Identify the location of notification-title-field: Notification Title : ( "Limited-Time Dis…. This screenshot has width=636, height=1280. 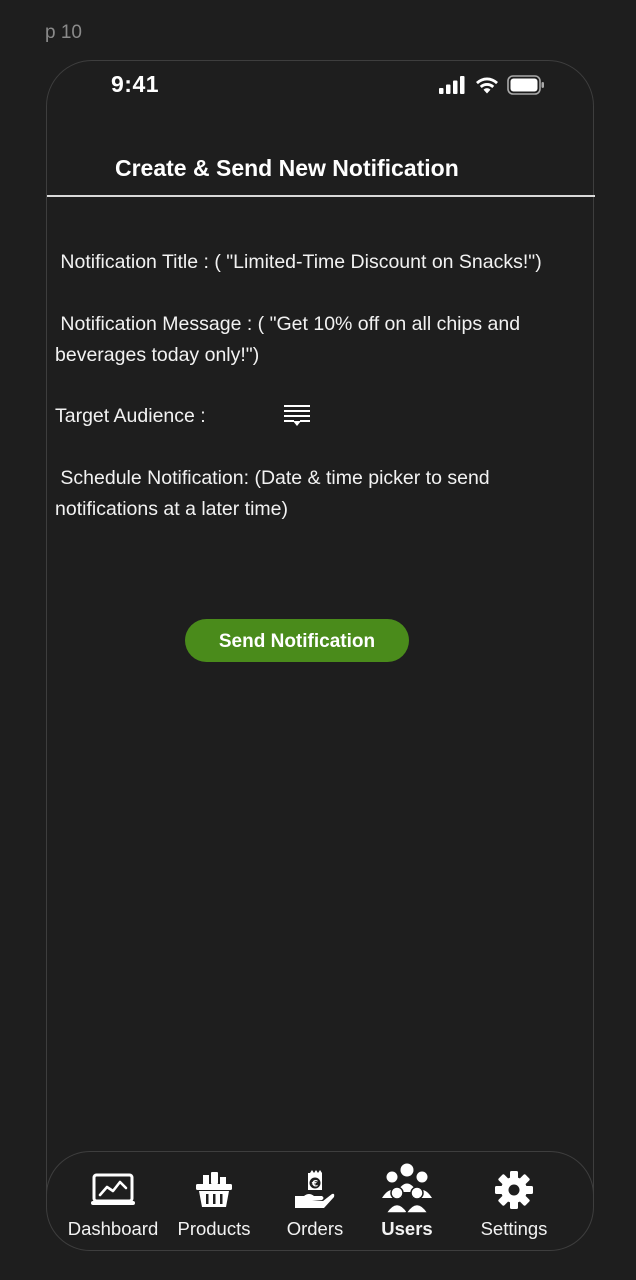
(320, 262).